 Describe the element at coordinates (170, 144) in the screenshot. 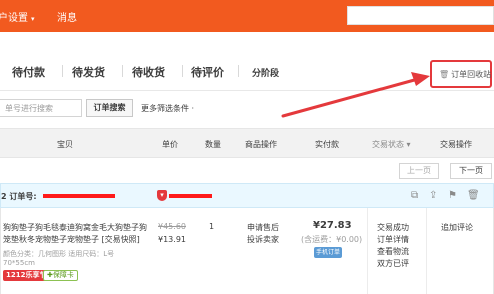

I see `column-unit-price: 单价` at that location.